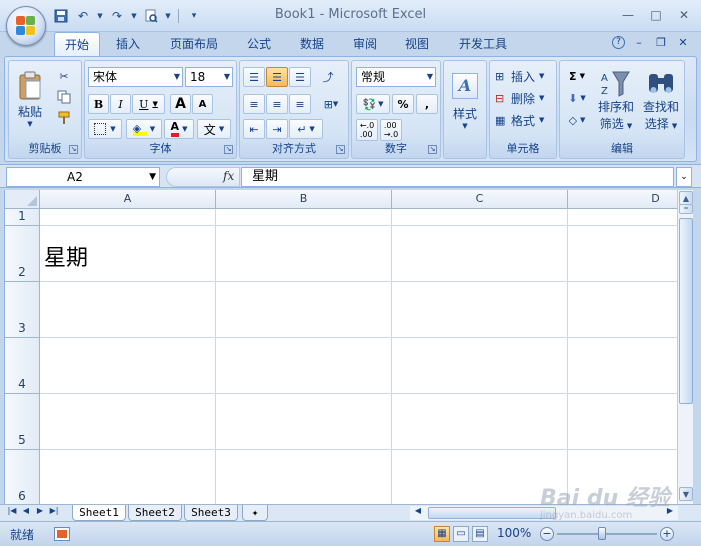 The image size is (701, 546). Describe the element at coordinates (403, 104) in the screenshot. I see `percent-button: %` at that location.